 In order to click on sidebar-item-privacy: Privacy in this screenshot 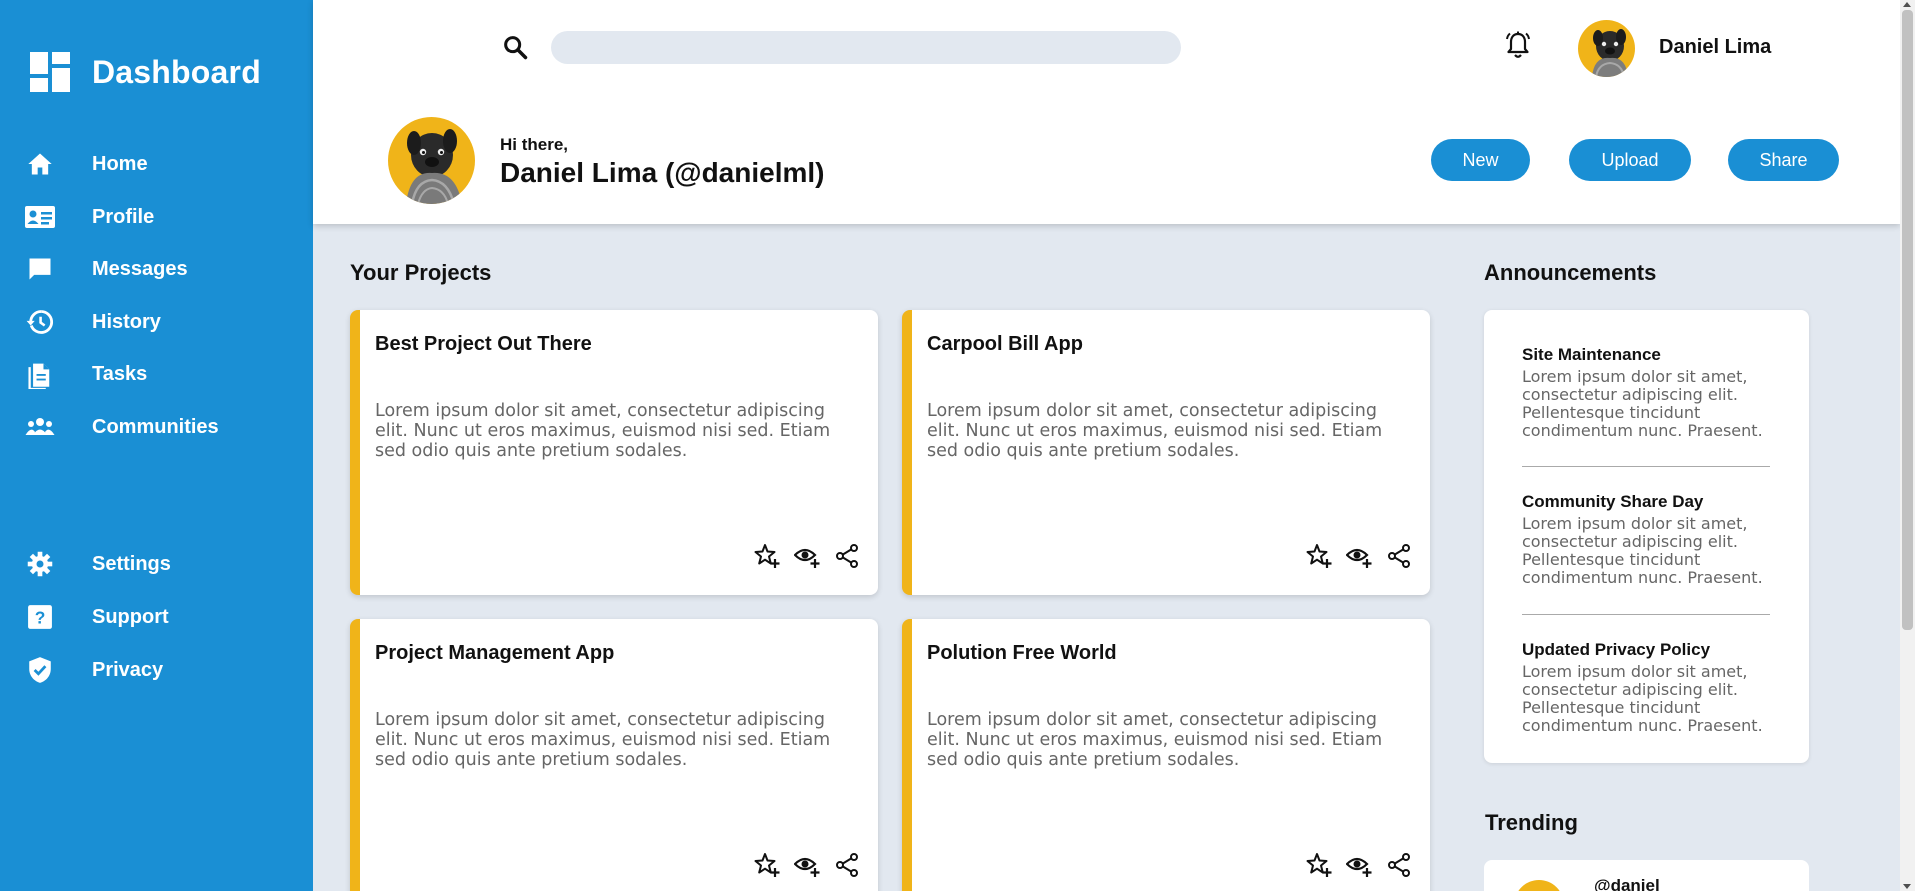, I will do `click(93, 670)`.